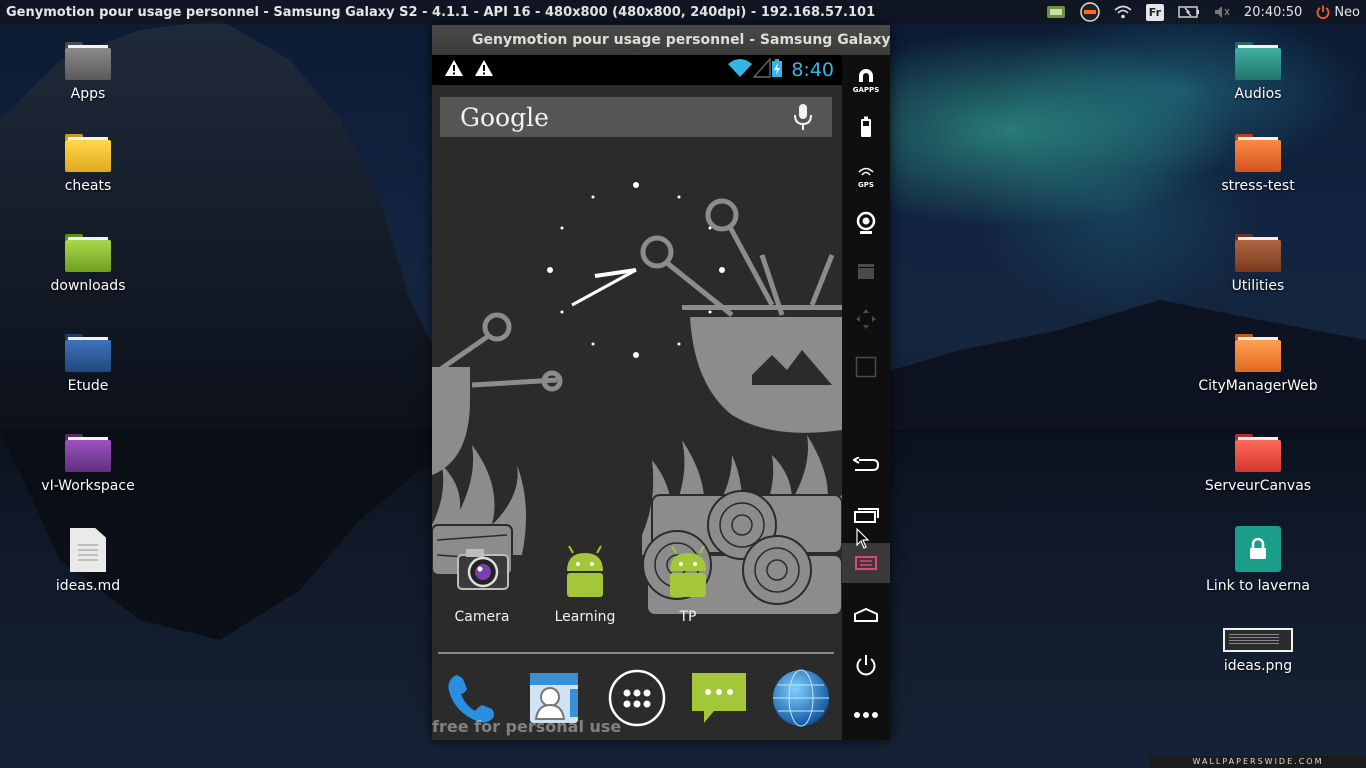  What do you see at coordinates (1258, 640) in the screenshot?
I see `image-thumbnail-icon` at bounding box center [1258, 640].